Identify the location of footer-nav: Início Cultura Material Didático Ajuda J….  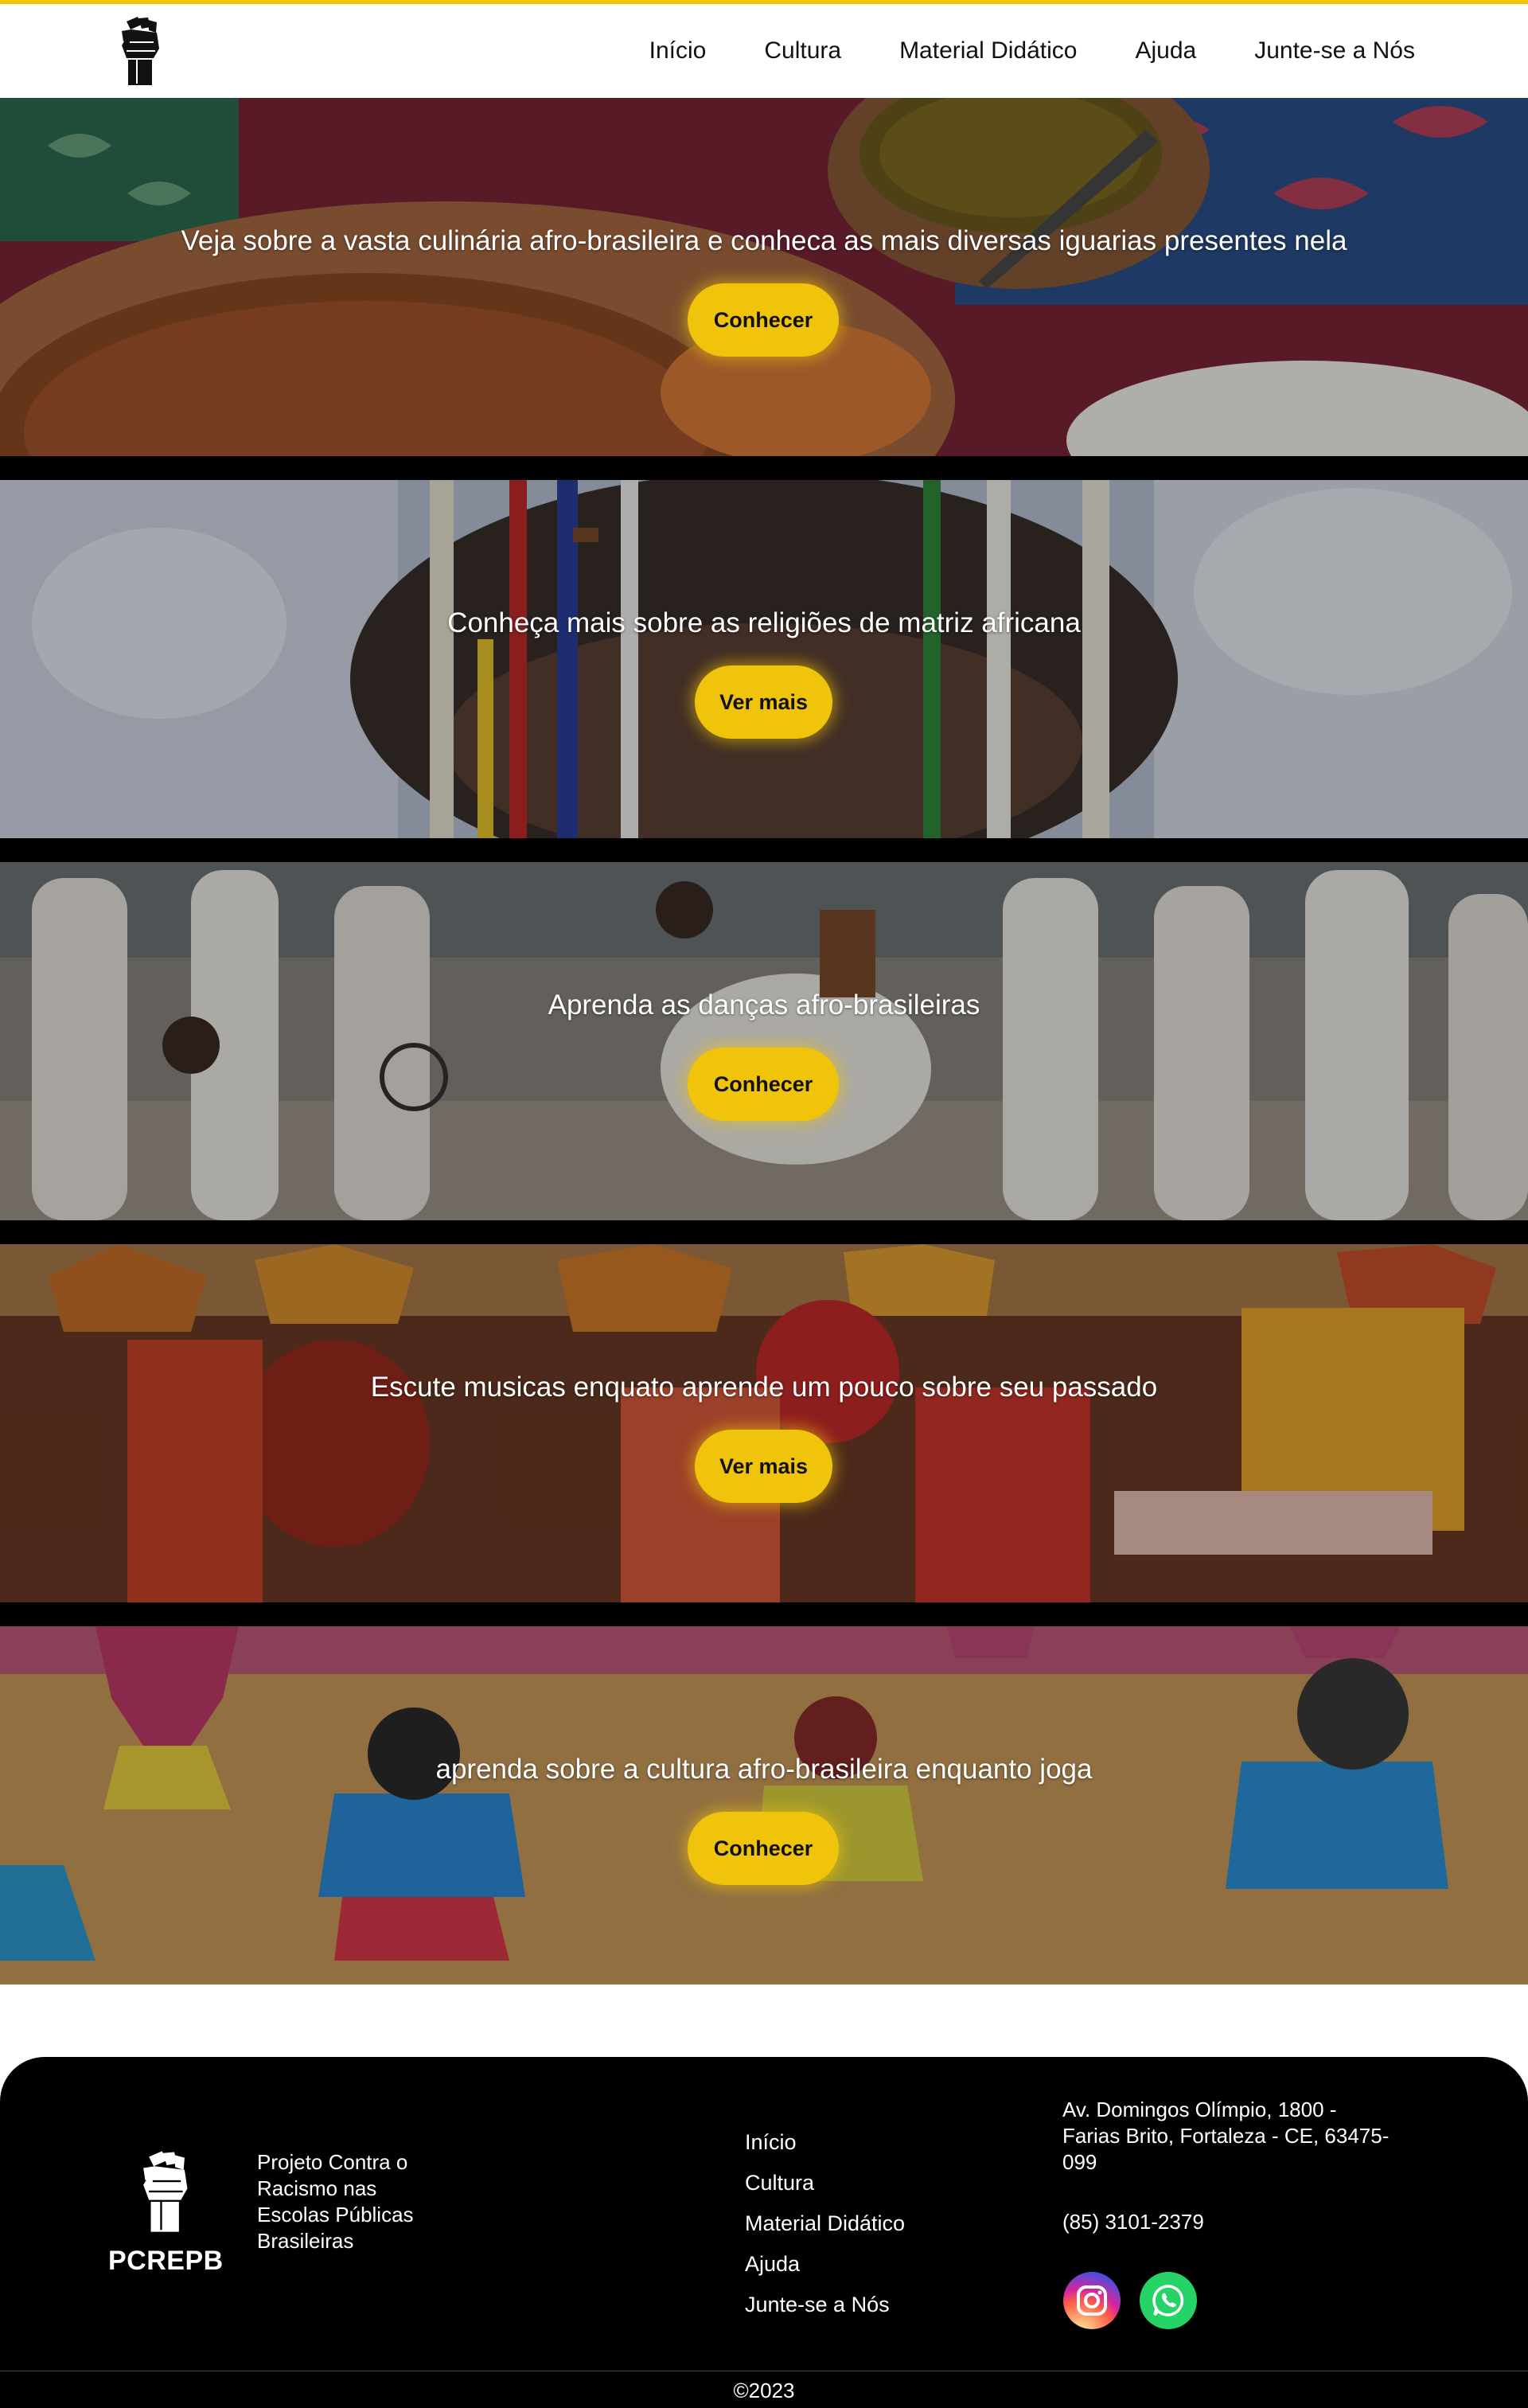
(825, 2223).